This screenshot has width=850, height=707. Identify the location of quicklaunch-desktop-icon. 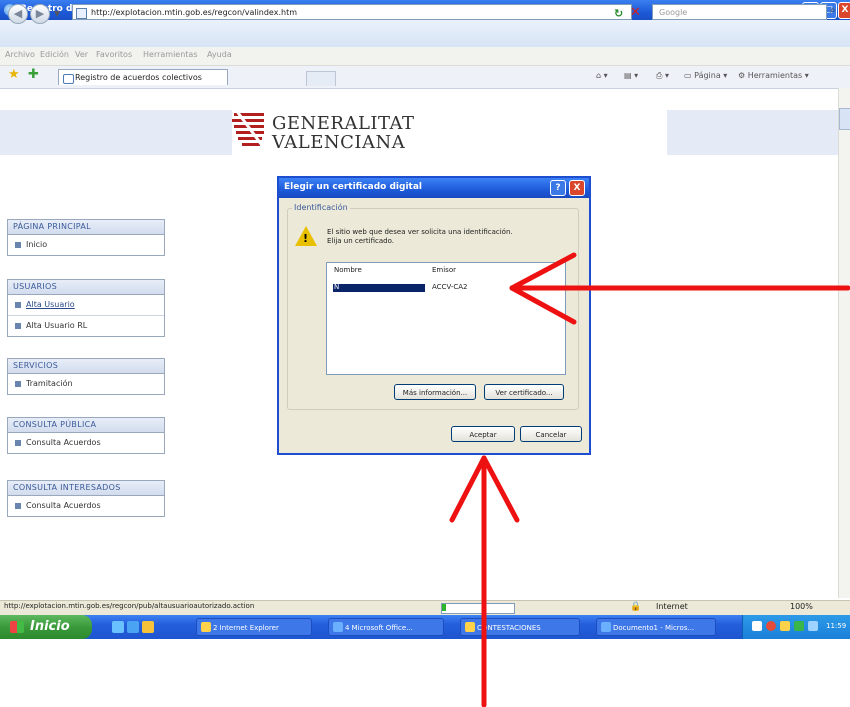
(133, 627).